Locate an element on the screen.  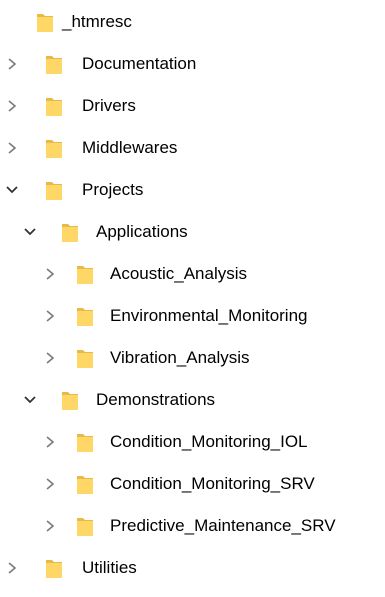
tree-item-drivers: Drivers is located at coordinates (192, 106).